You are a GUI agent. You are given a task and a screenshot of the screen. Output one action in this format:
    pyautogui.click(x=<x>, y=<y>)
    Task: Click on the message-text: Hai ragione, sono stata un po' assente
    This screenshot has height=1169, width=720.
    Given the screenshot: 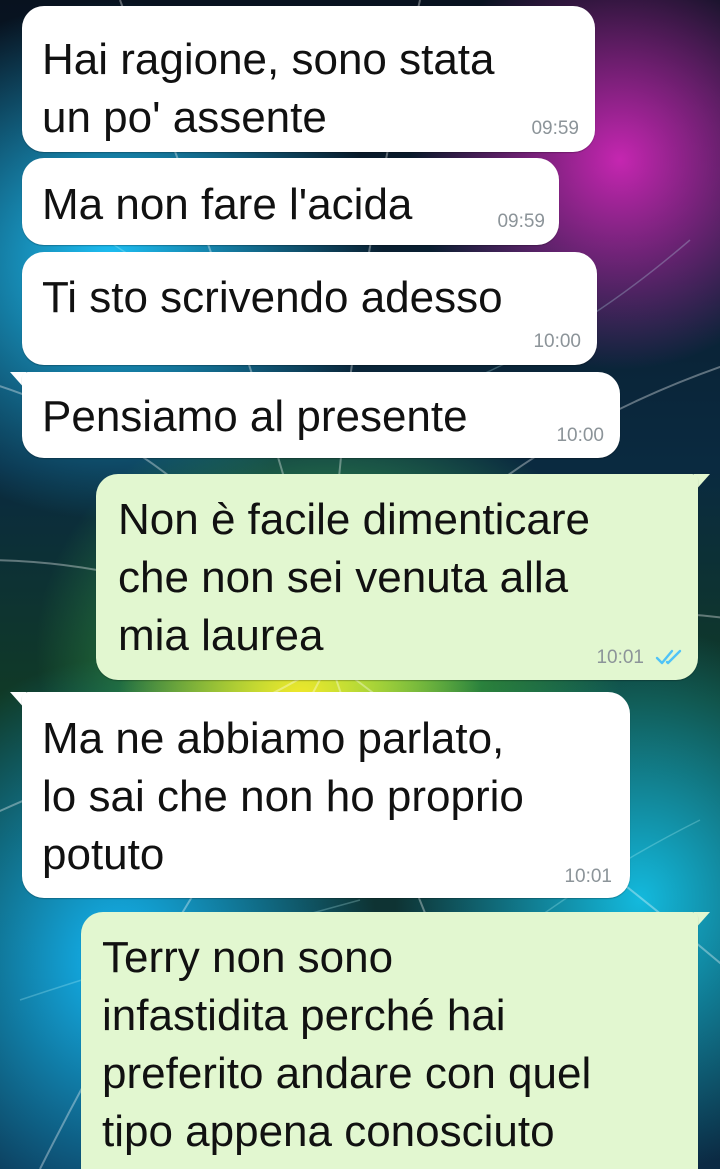 What is the action you would take?
    pyautogui.click(x=268, y=88)
    